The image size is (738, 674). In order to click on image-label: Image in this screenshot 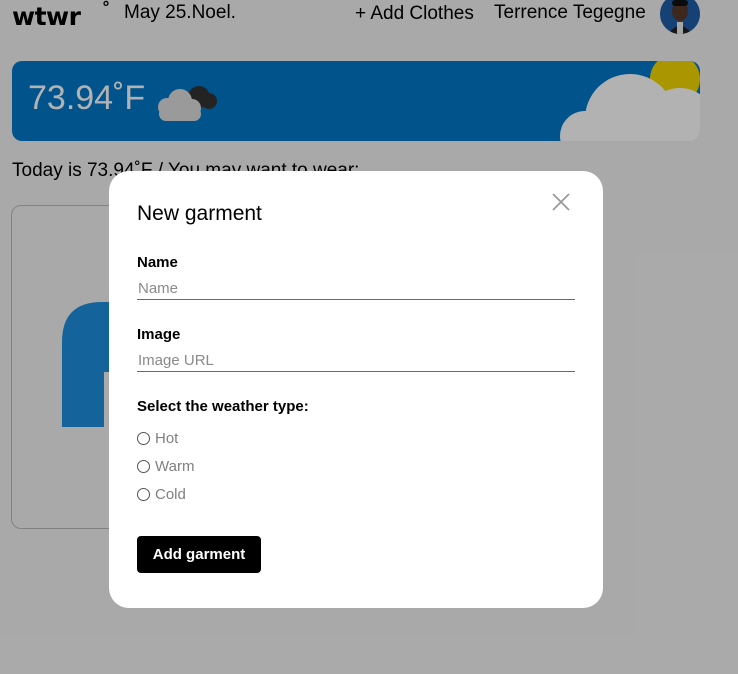, I will do `click(159, 334)`.